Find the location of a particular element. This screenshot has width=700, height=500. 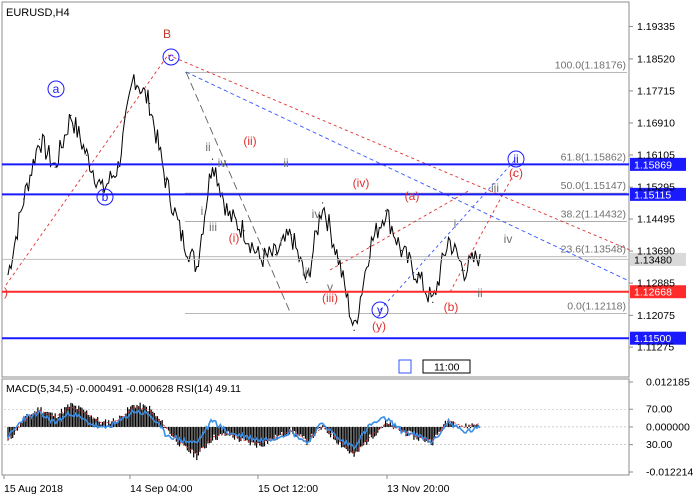

indicator-tick-label: 30.00 is located at coordinates (659, 445).